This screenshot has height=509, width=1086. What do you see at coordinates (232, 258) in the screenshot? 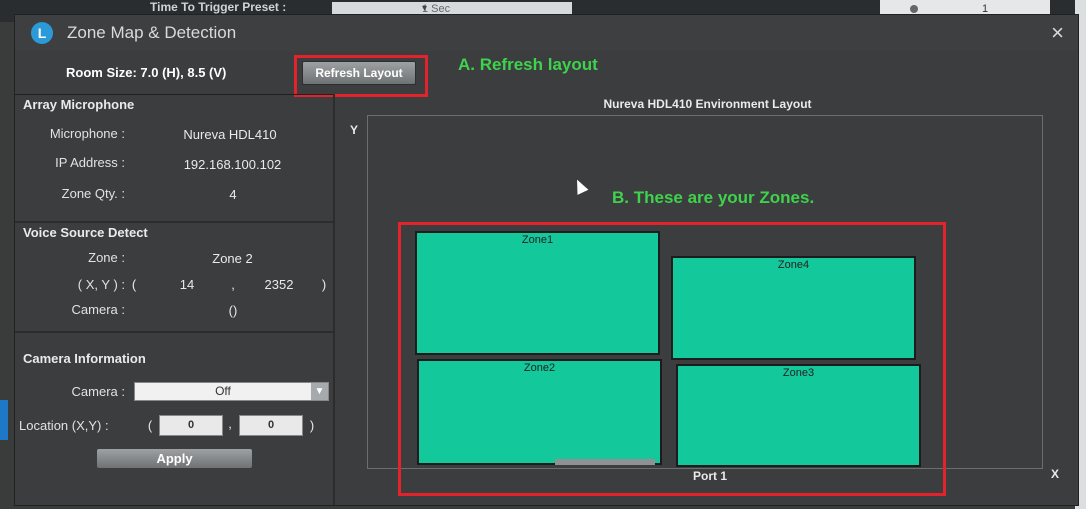
I see `vs-zone-value: Zone 2` at bounding box center [232, 258].